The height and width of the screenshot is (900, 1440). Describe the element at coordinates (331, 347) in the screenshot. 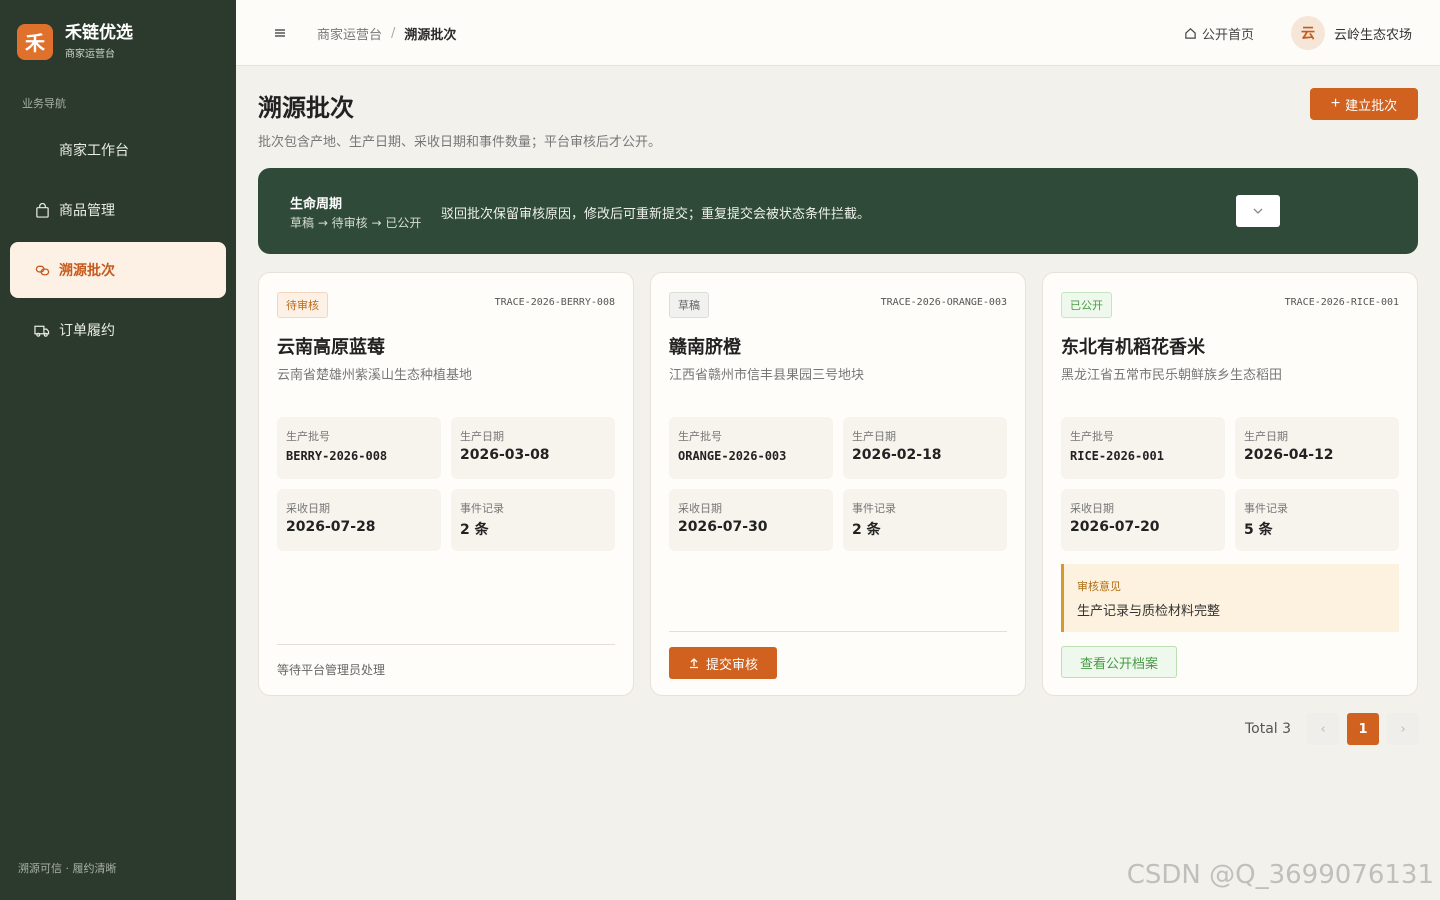

I see `card-title: 云南高原蓝莓` at that location.